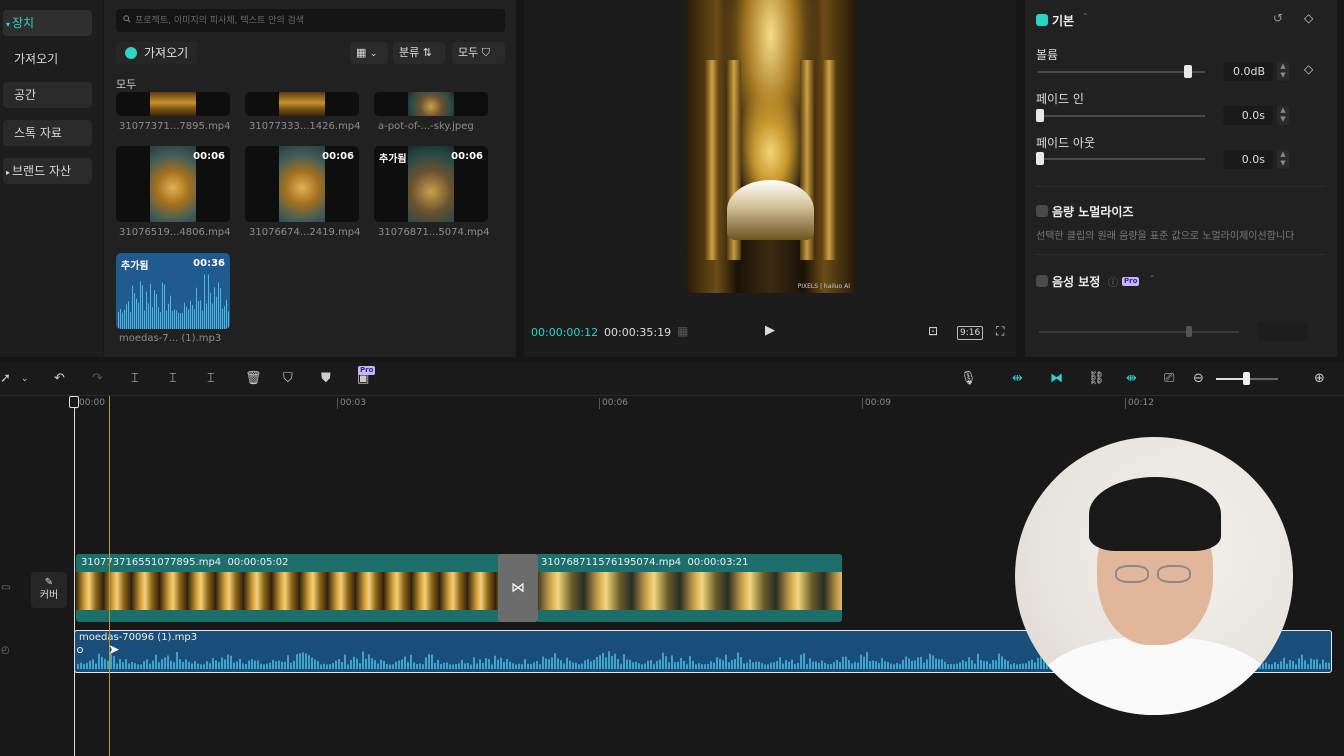 This screenshot has width=1344, height=756. What do you see at coordinates (478, 53) in the screenshot?
I see `filter-button: 모두 ⛉` at bounding box center [478, 53].